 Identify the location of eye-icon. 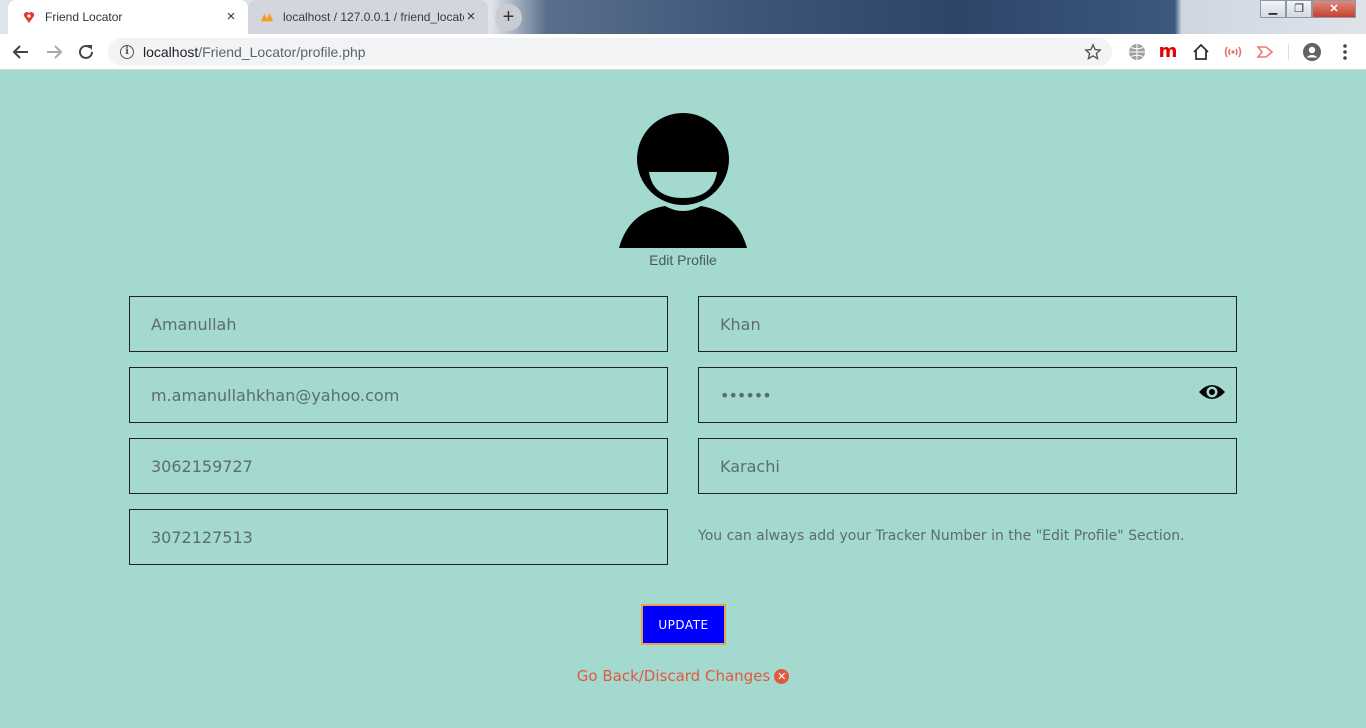
(1212, 392).